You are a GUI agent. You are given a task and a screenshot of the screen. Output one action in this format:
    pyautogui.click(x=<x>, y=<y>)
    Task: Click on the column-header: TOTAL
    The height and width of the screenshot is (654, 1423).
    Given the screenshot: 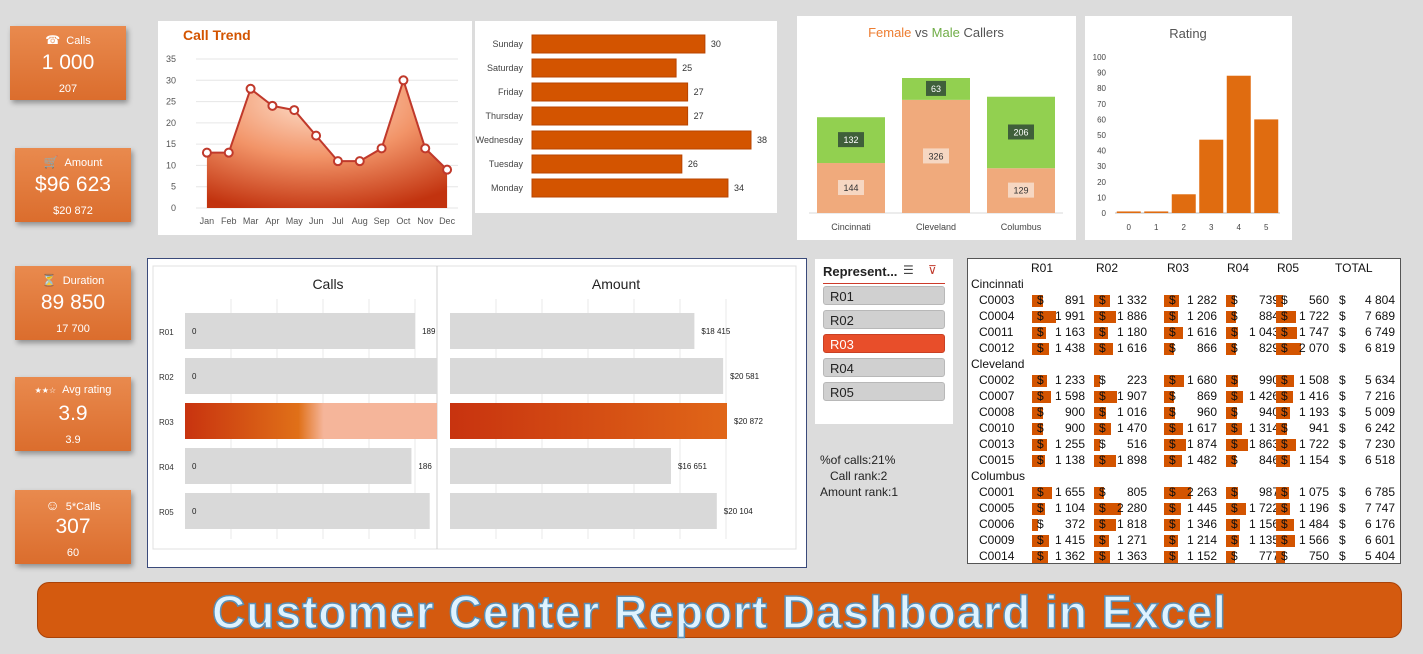 What is the action you would take?
    pyautogui.click(x=1354, y=268)
    